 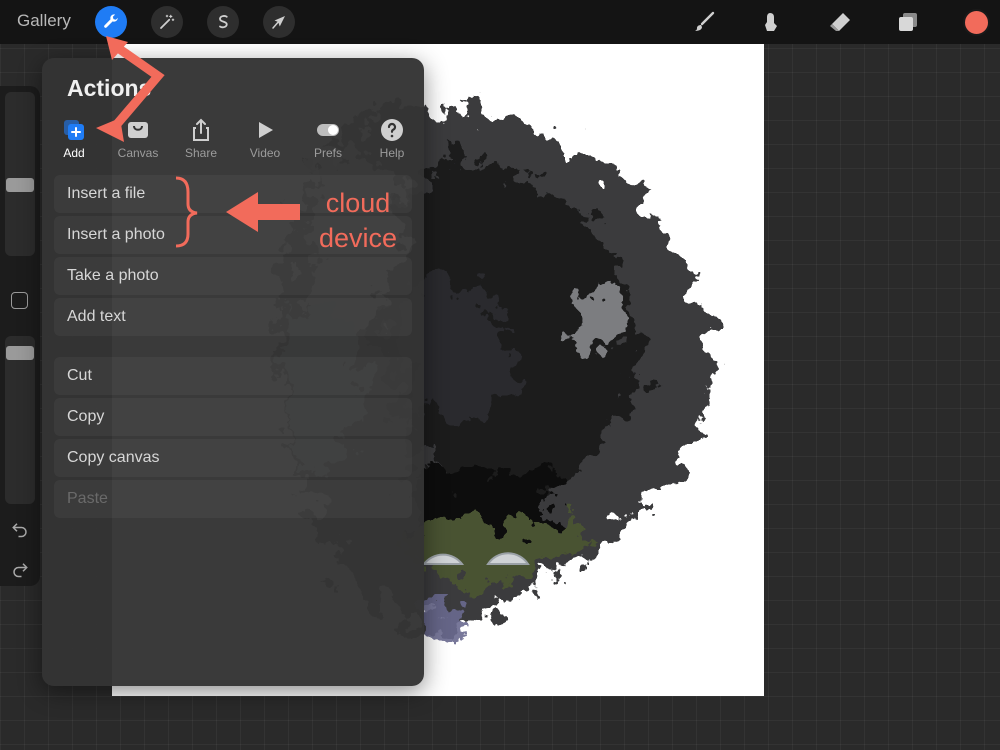 What do you see at coordinates (20, 353) in the screenshot?
I see `opacity-handle` at bounding box center [20, 353].